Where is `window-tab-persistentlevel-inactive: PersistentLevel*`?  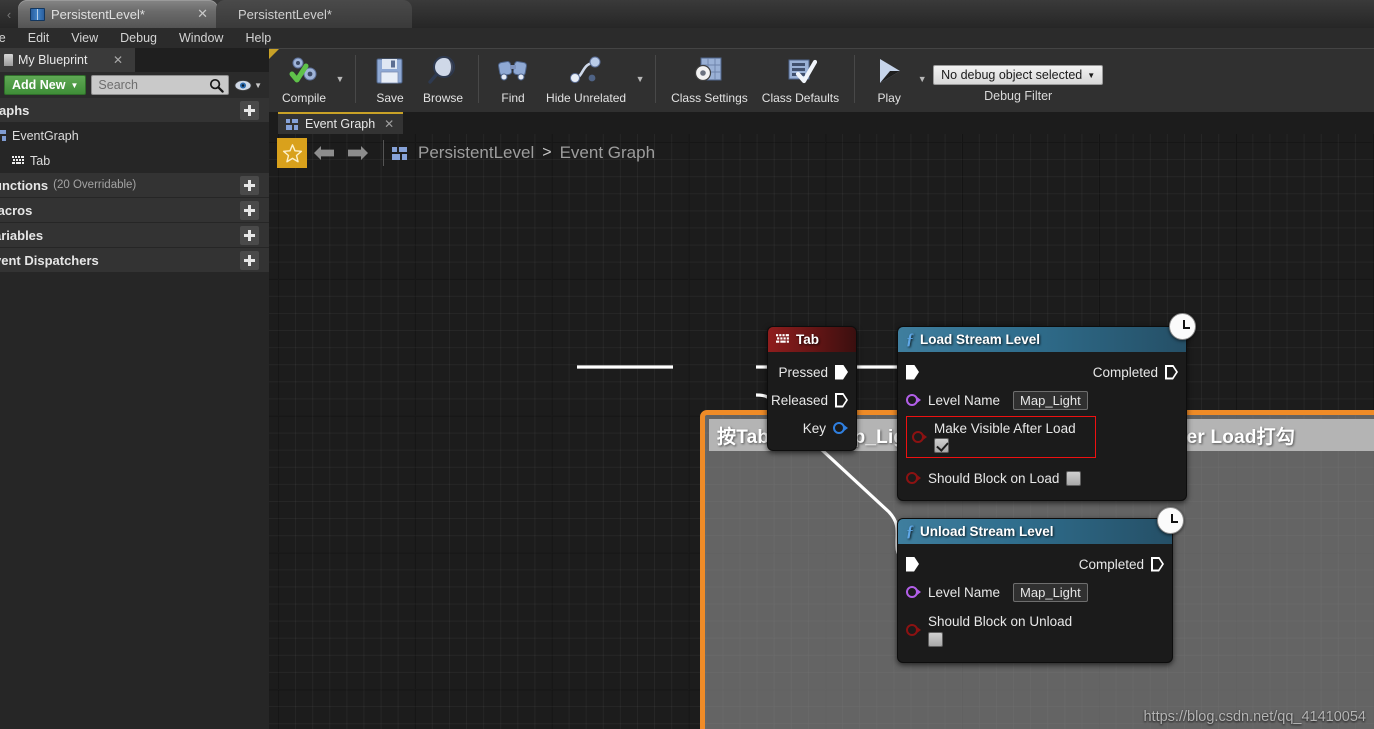
window-tab-persistentlevel-inactive: PersistentLevel* is located at coordinates (314, 14).